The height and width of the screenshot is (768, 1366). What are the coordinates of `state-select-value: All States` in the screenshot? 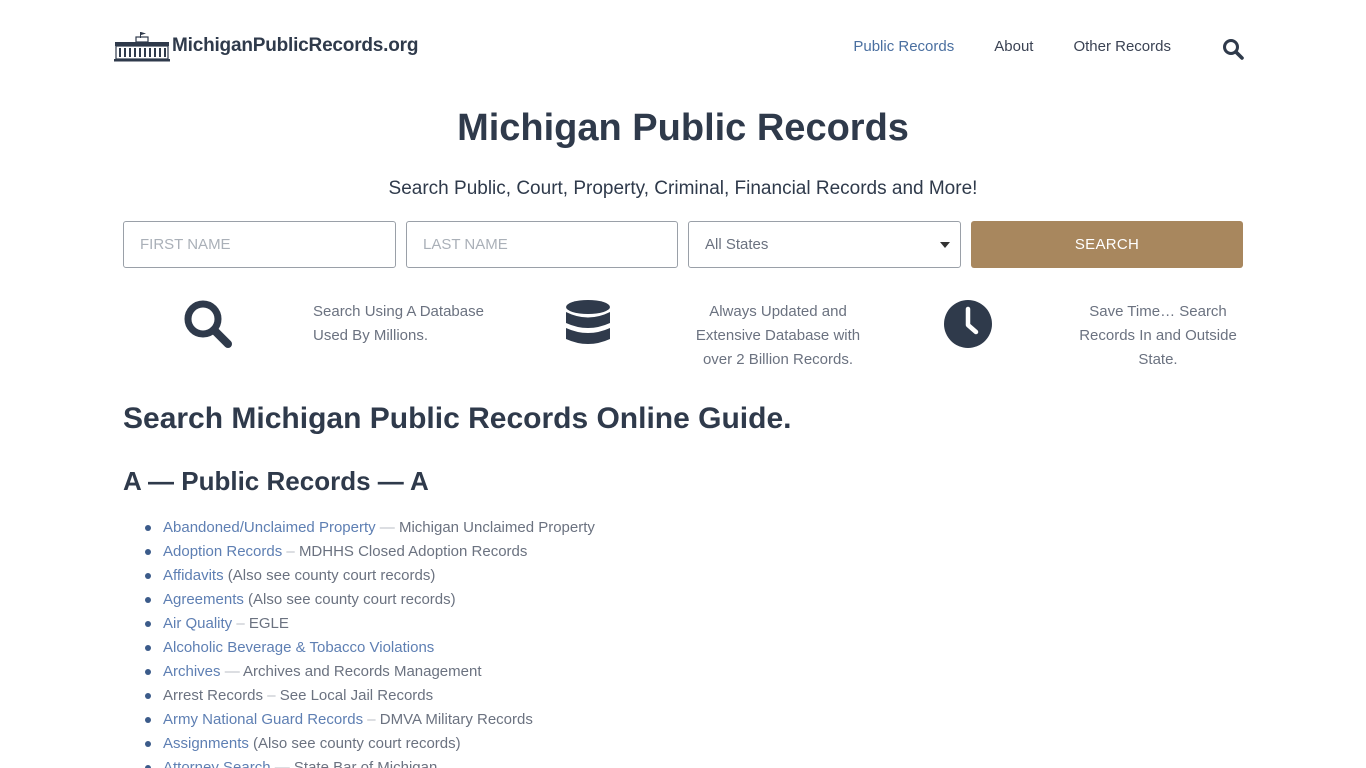 It's located at (737, 244).